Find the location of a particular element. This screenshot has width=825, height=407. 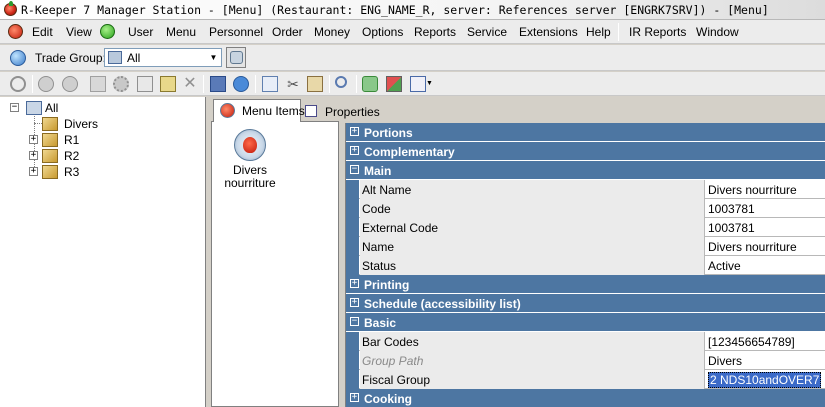

menu-edit: Edit is located at coordinates (42, 32).